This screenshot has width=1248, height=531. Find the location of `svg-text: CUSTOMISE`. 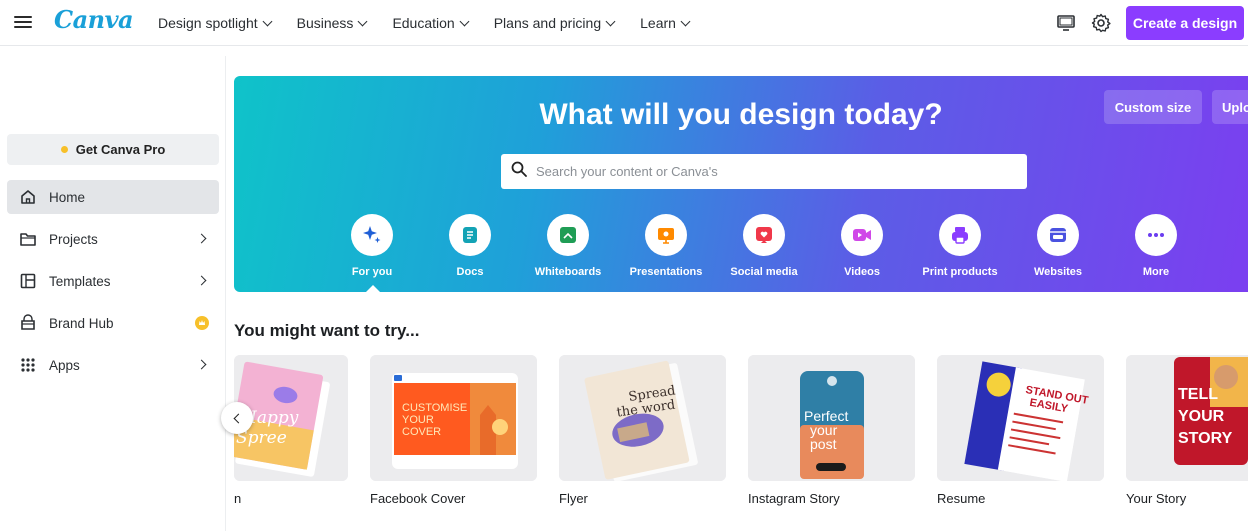

svg-text: CUSTOMISE is located at coordinates (434, 408).